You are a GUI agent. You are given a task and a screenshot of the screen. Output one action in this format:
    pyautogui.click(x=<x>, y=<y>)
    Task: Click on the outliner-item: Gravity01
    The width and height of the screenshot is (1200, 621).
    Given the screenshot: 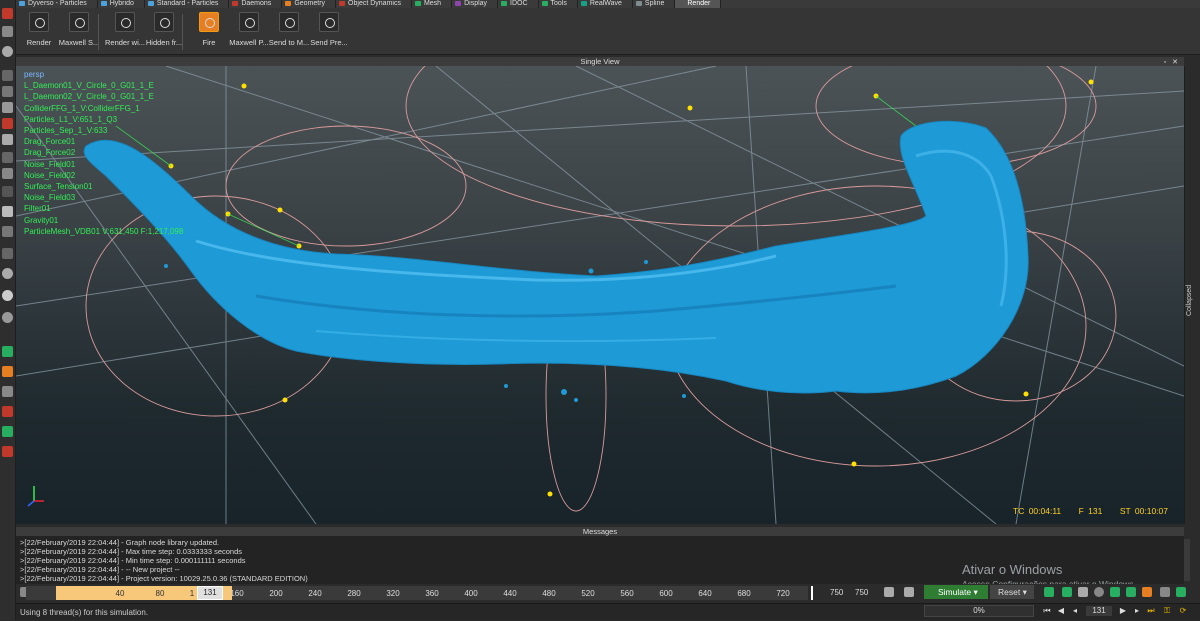 What is the action you would take?
    pyautogui.click(x=103, y=220)
    